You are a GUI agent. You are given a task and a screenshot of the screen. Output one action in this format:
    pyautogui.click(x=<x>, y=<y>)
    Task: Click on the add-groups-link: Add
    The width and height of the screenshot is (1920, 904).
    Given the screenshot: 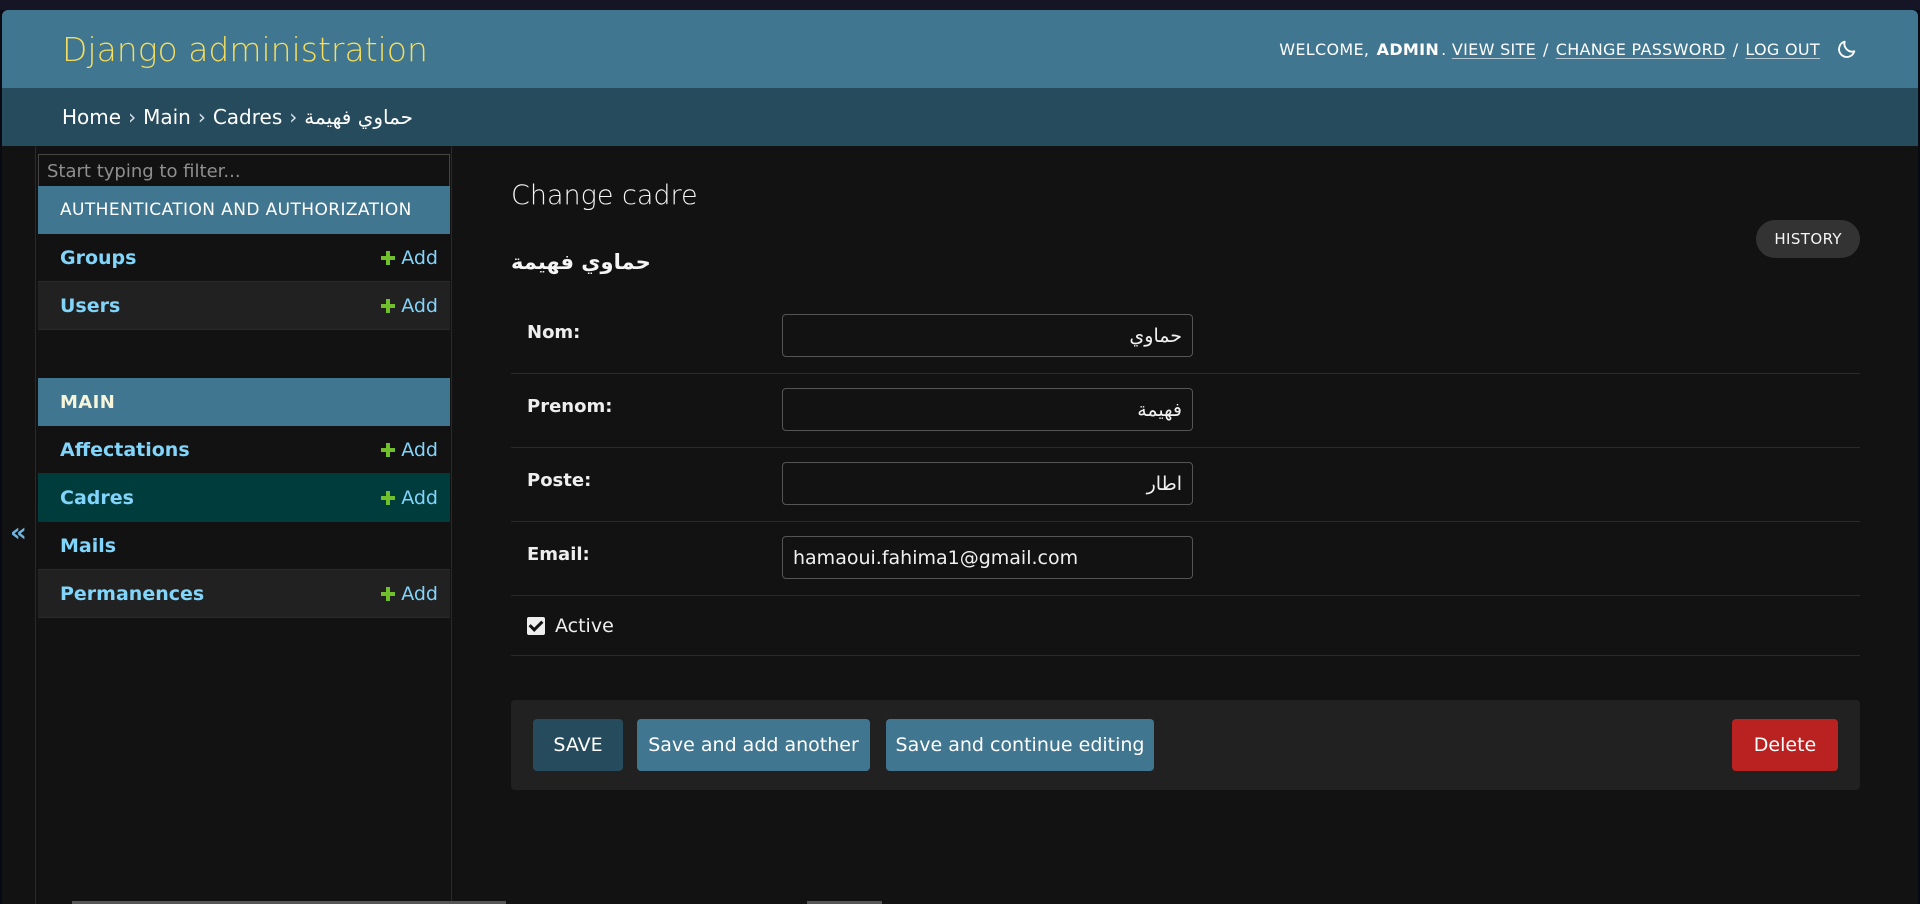 What is the action you would take?
    pyautogui.click(x=409, y=258)
    